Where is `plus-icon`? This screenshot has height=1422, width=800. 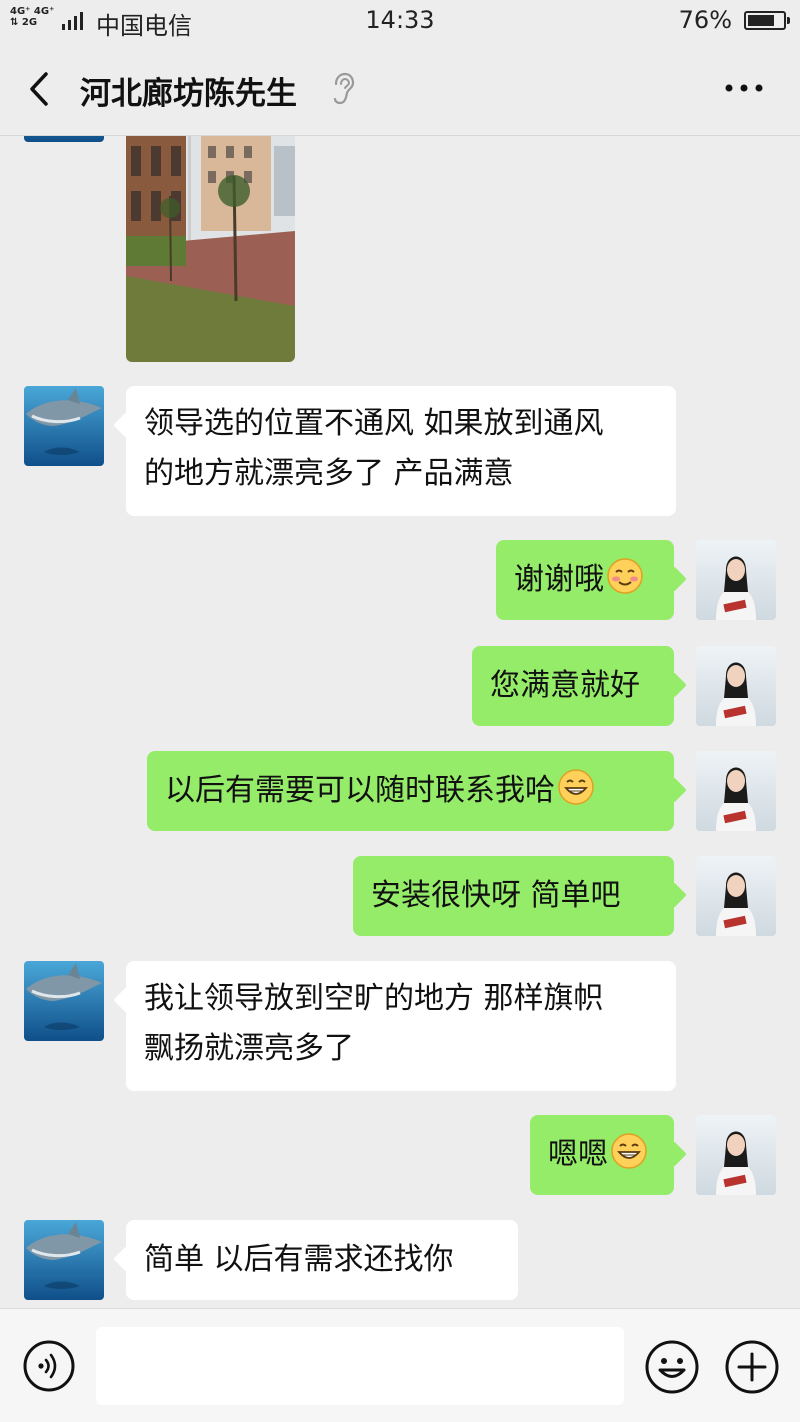
plus-icon is located at coordinates (752, 1367).